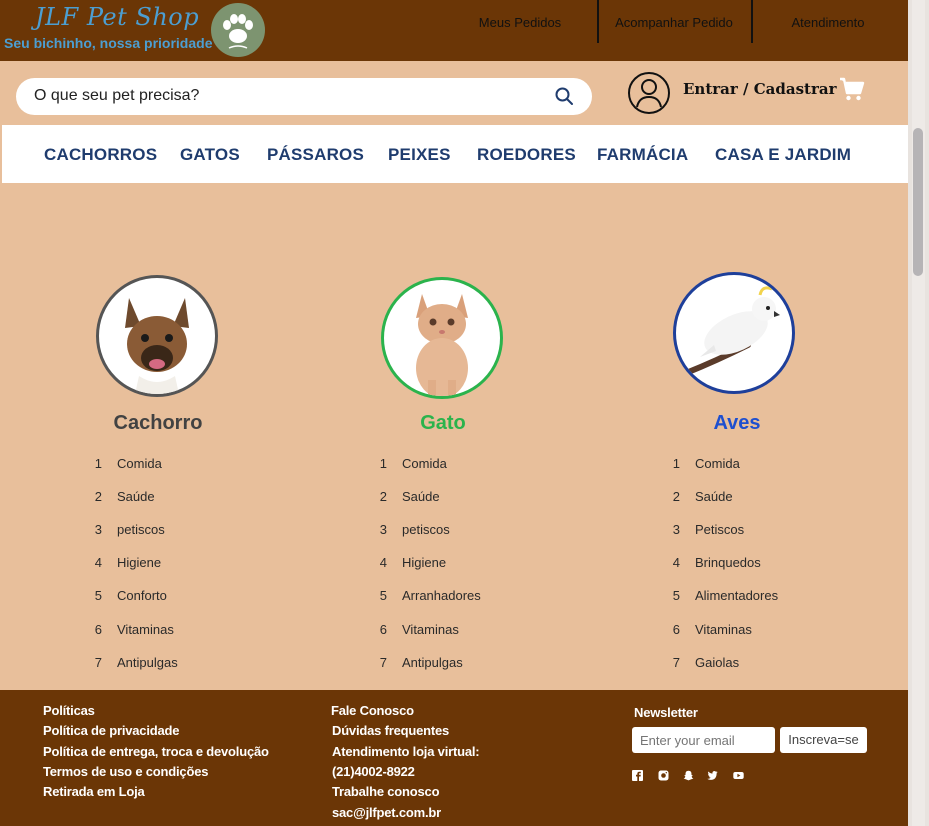 This screenshot has width=929, height=826. Describe the element at coordinates (443, 423) in the screenshot. I see `cat-title: Gato` at that location.